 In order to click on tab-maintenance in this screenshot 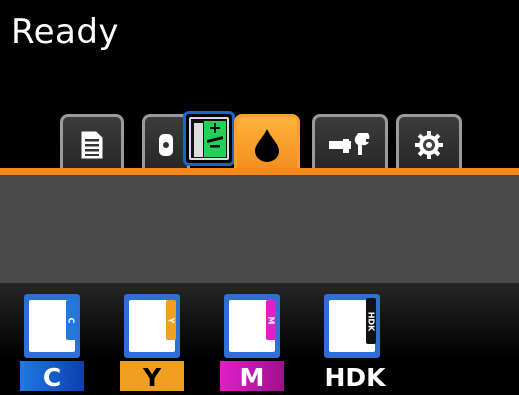, I will do `click(350, 143)`.